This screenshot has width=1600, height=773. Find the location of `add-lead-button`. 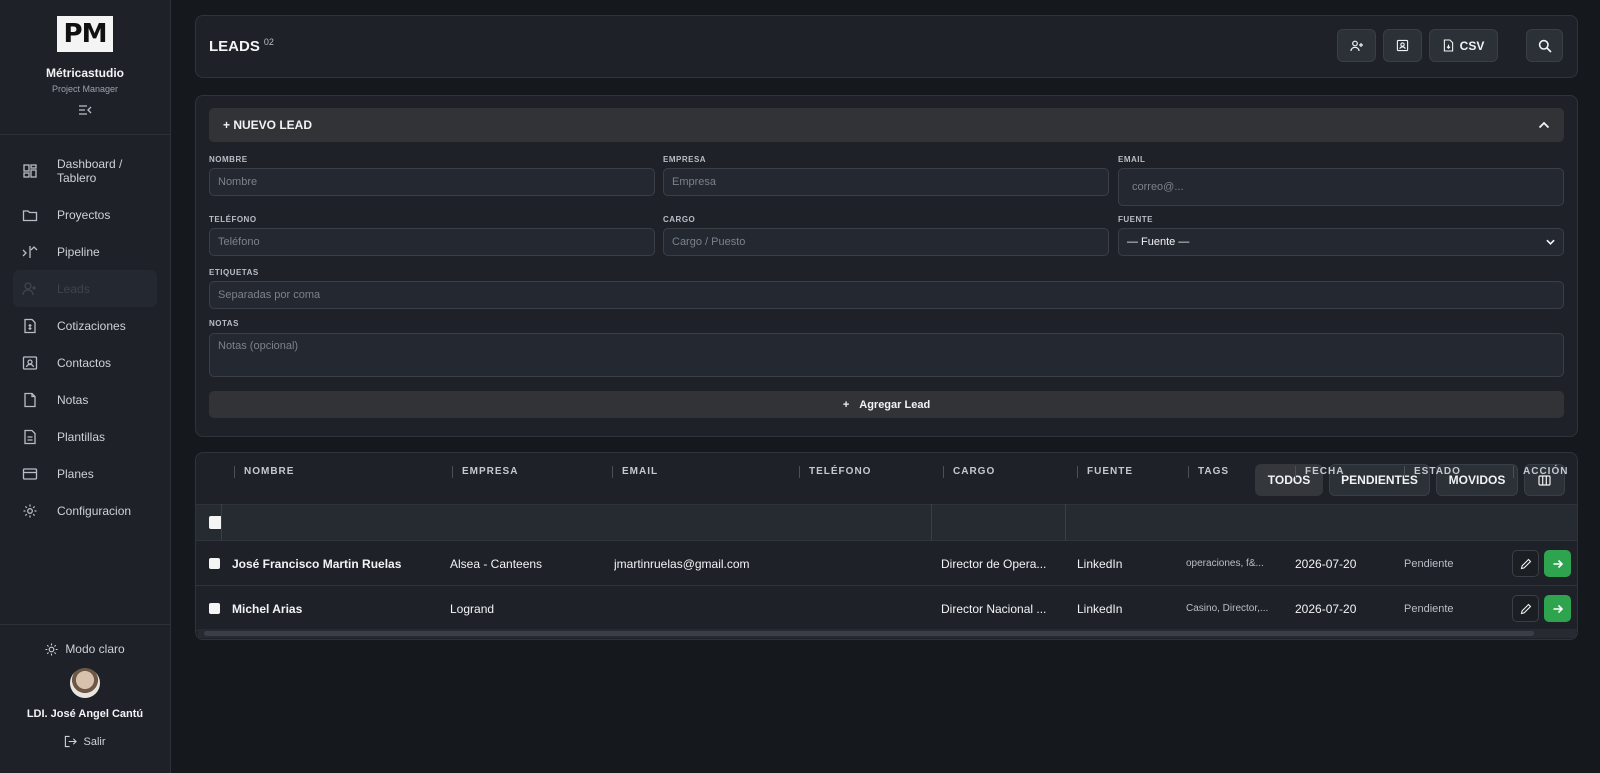

add-lead-button is located at coordinates (1356, 45).